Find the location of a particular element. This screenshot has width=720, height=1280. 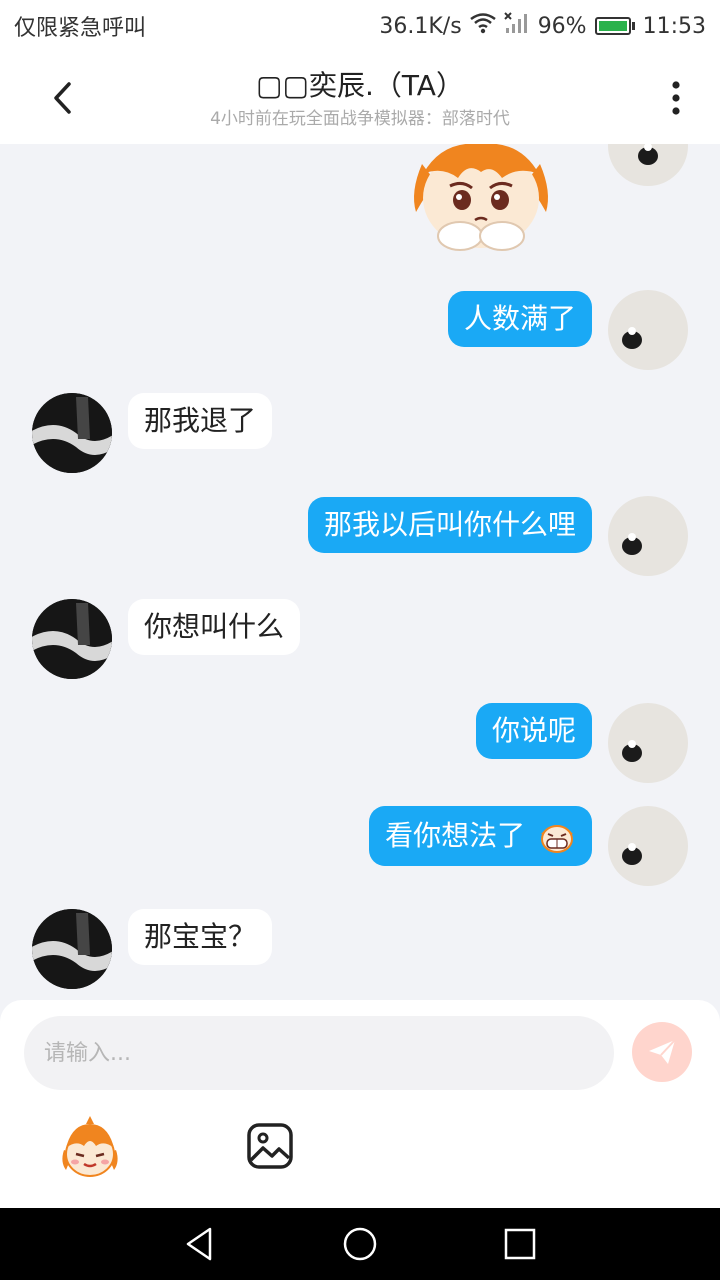

message-bubble-self: 那我以后叫你什么哩 is located at coordinates (449, 525).